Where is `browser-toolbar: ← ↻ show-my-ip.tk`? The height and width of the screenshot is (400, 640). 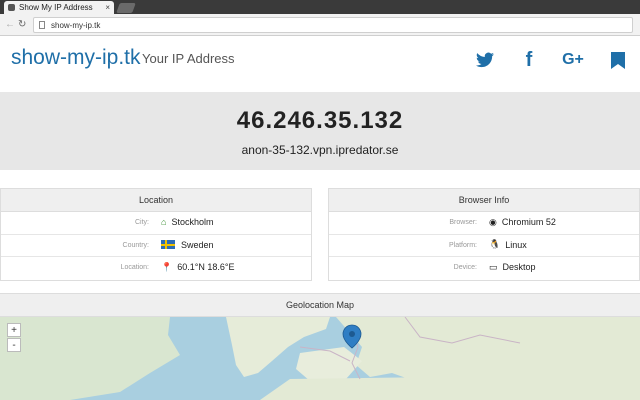
browser-toolbar: ← ↻ show-my-ip.tk is located at coordinates (320, 25).